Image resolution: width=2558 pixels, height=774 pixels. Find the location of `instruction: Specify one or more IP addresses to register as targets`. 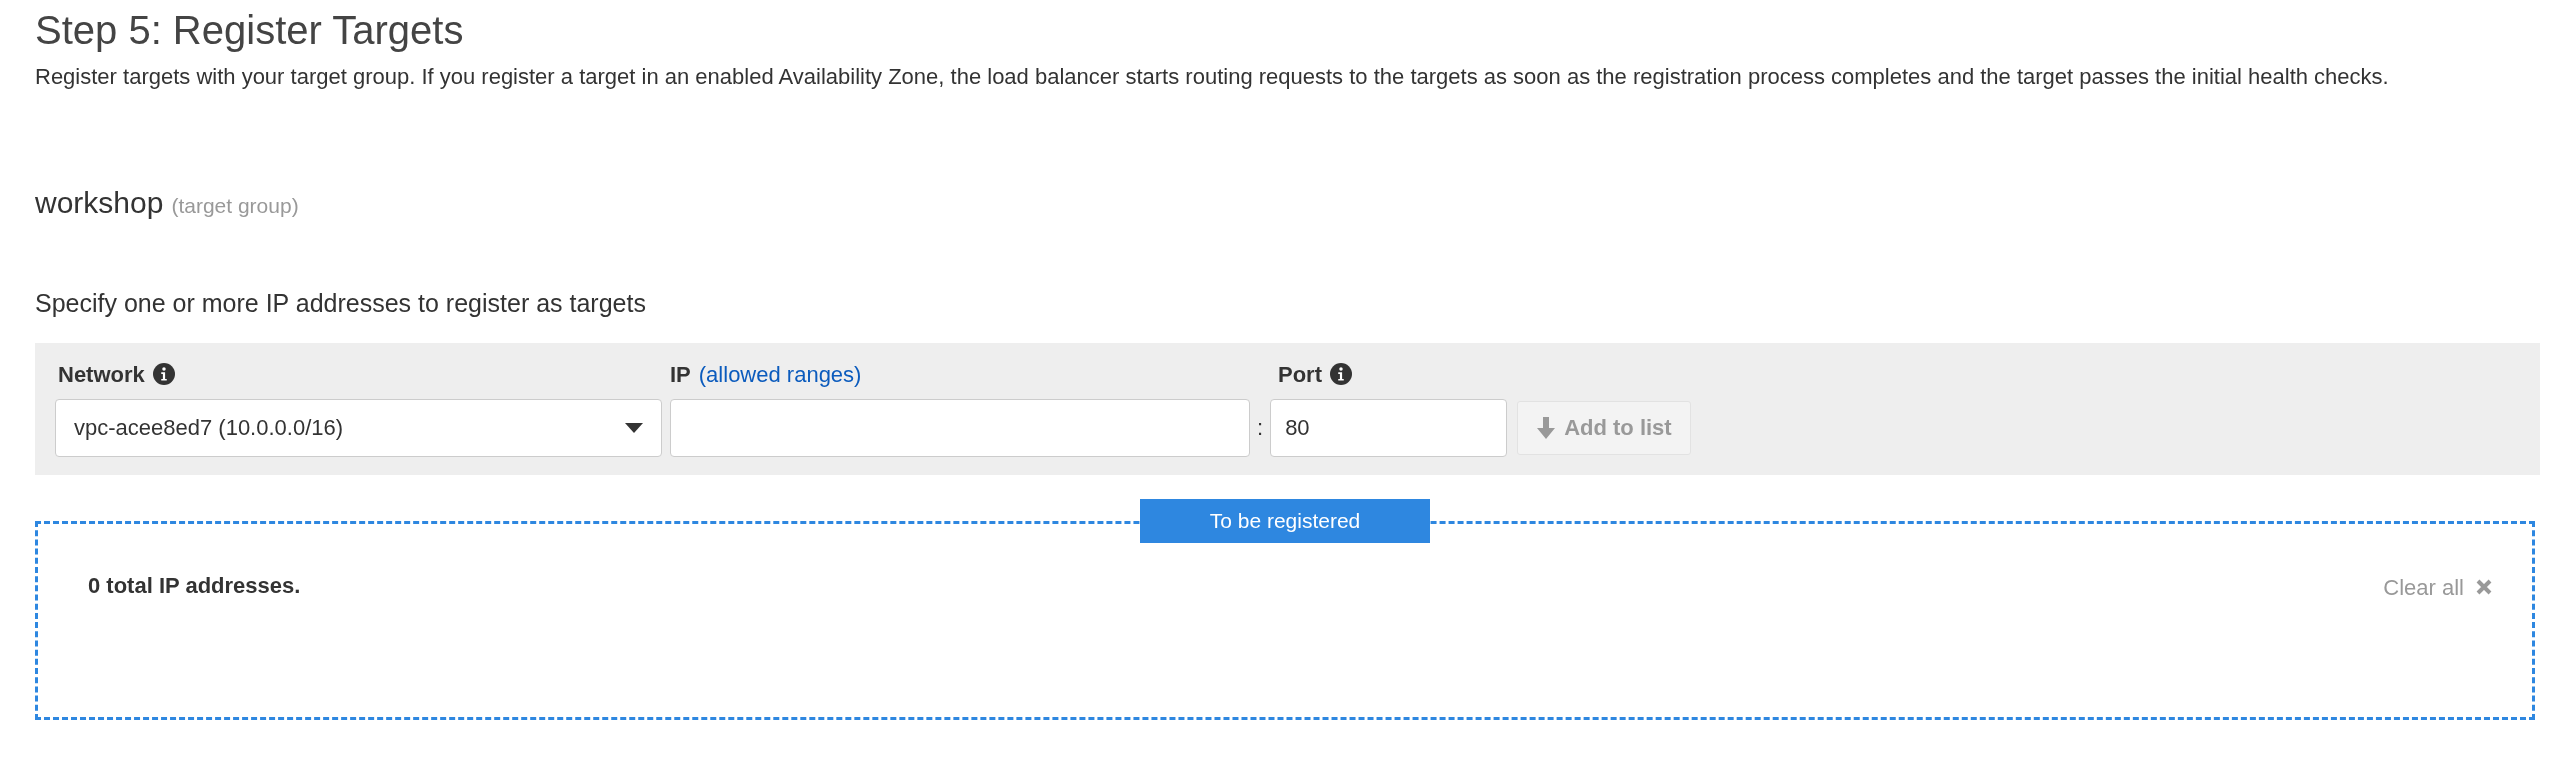

instruction: Specify one or more IP addresses to register as targets is located at coordinates (341, 303).